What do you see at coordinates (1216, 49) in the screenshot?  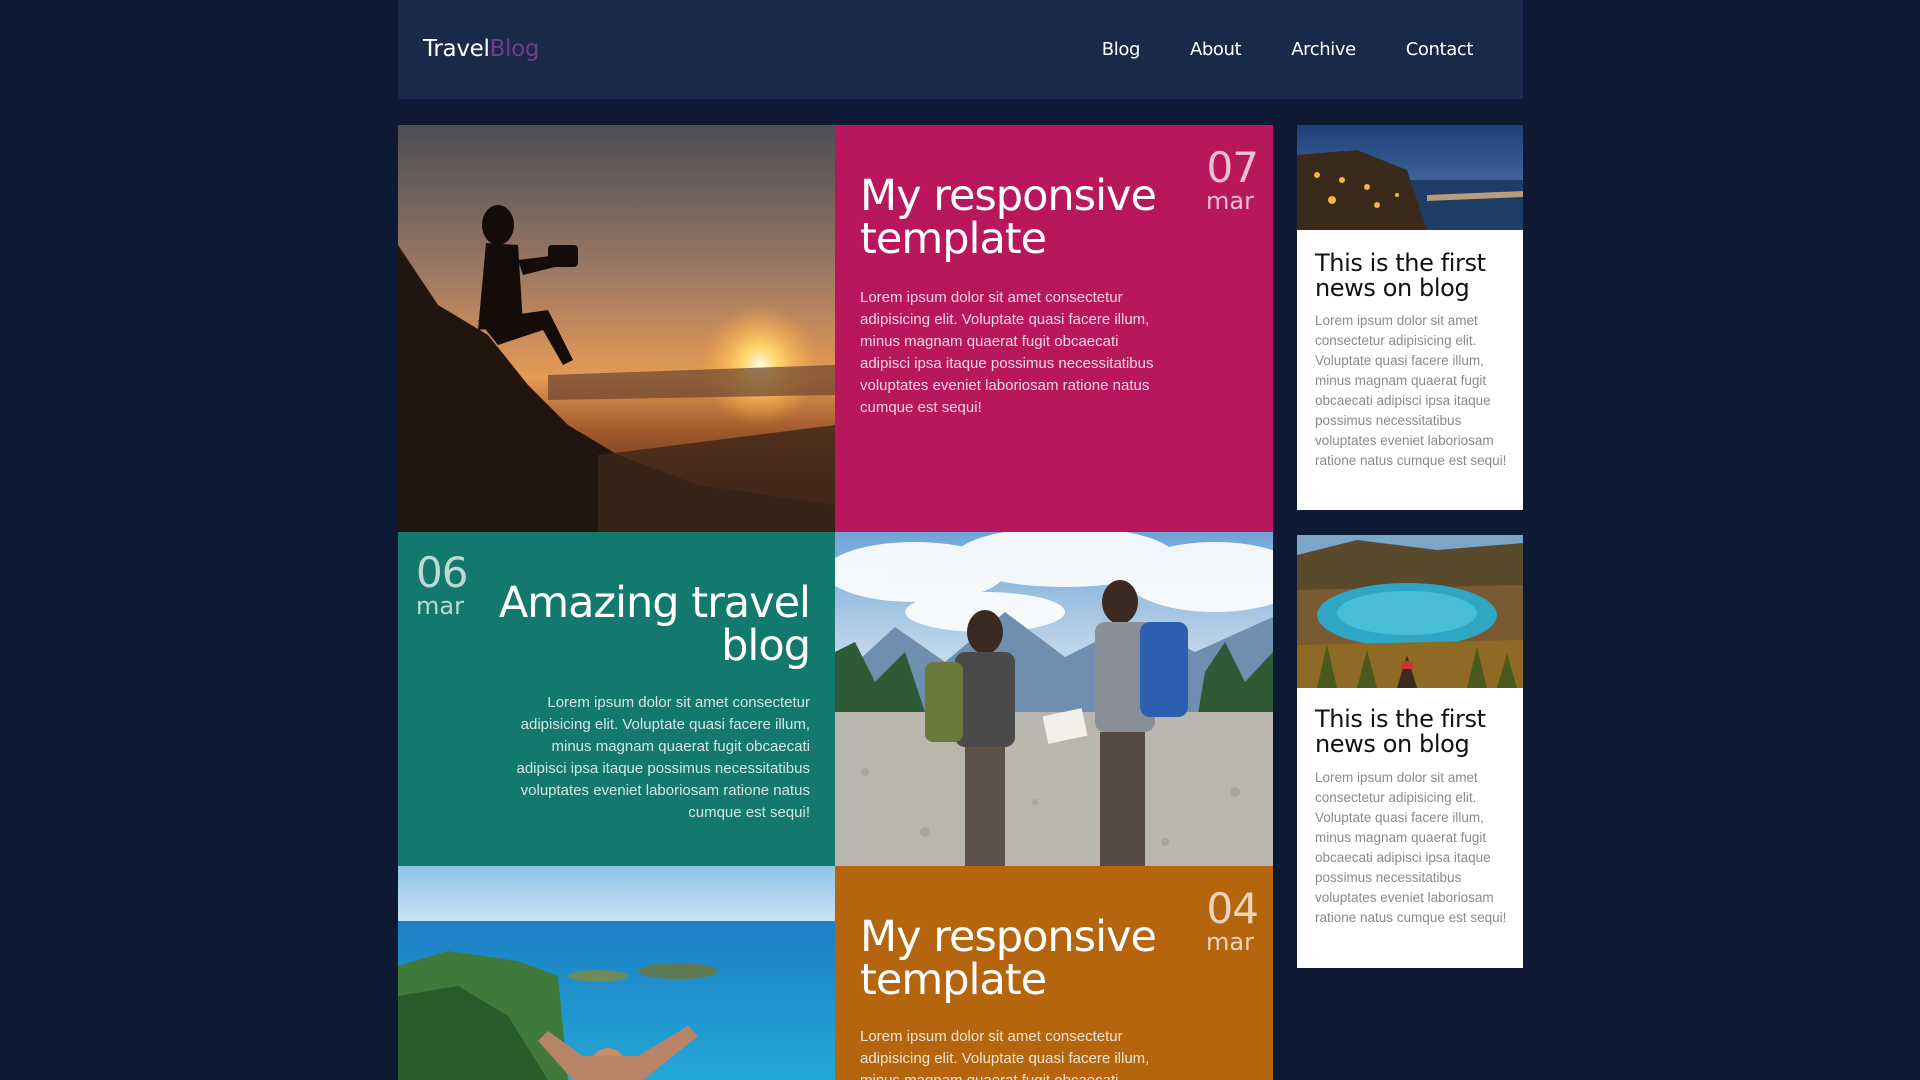 I see `nav-link-about: About` at bounding box center [1216, 49].